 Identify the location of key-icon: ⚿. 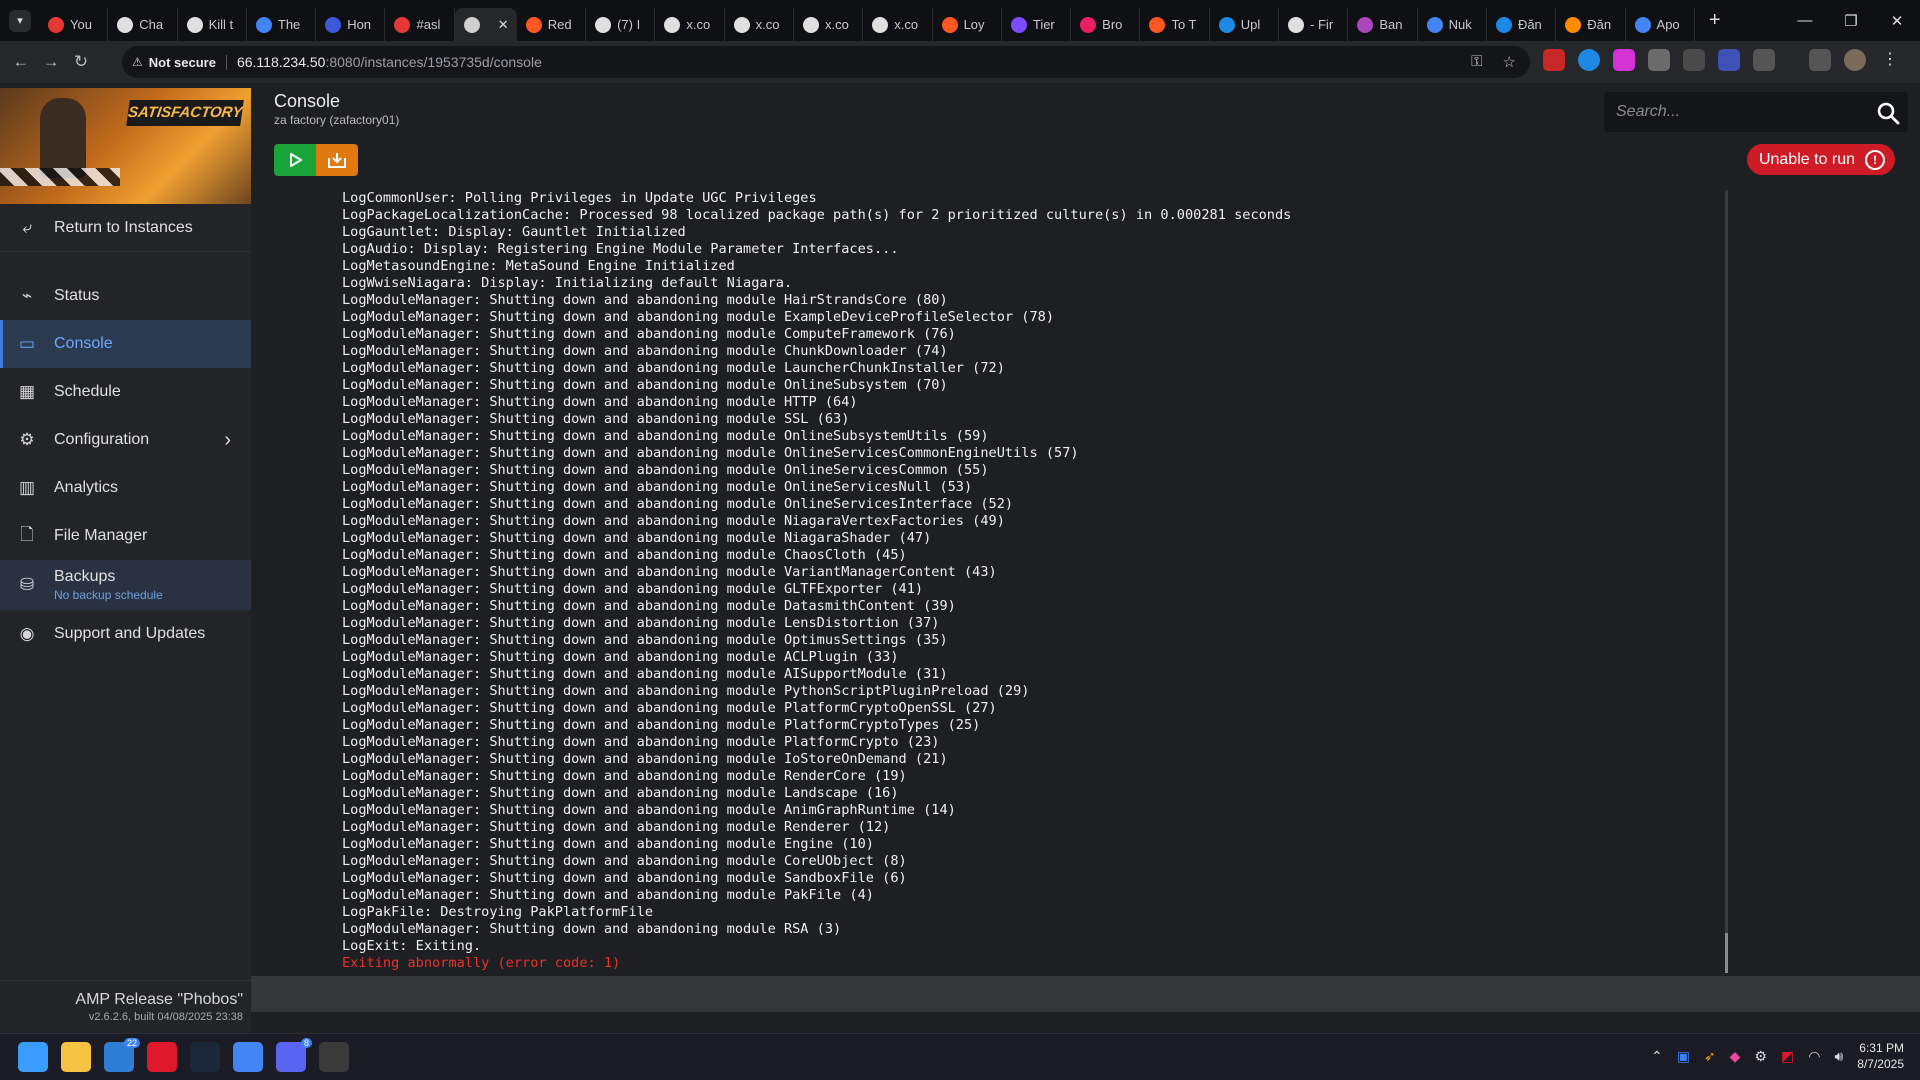
(1476, 62).